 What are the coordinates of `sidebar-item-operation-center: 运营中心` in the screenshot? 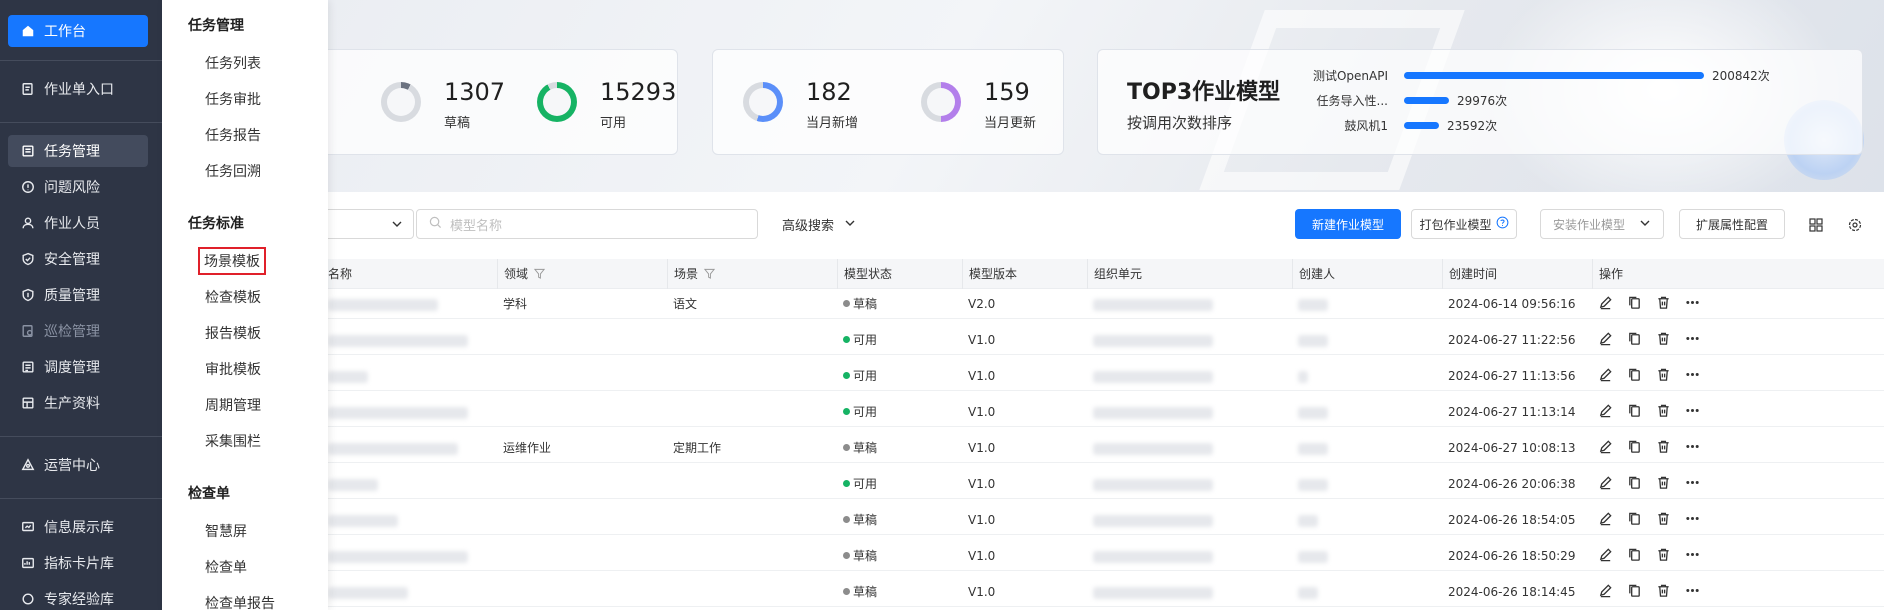 It's located at (78, 465).